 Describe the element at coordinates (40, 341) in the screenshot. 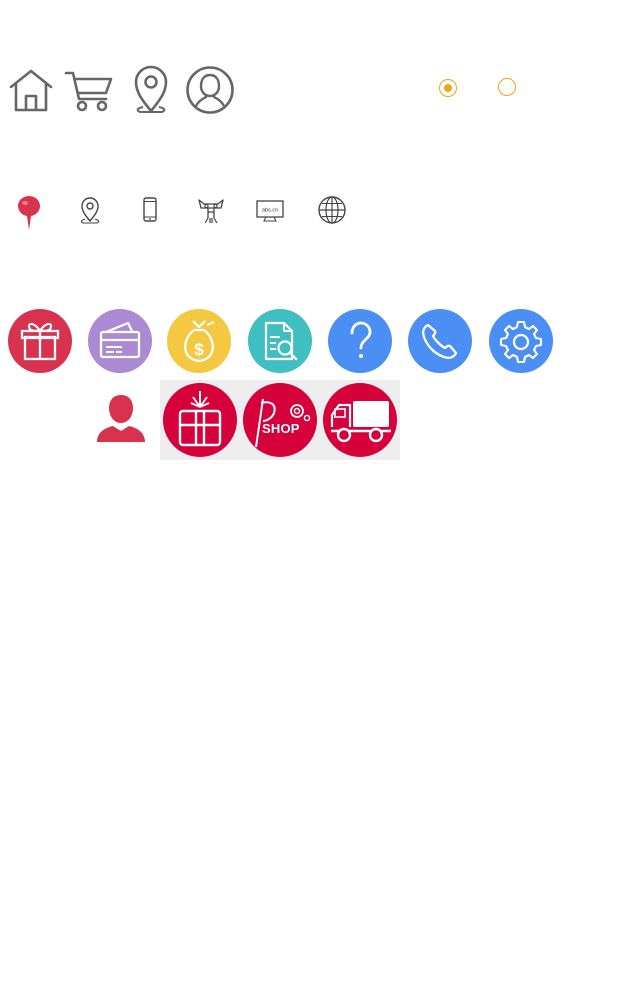

I see `gift-icon` at that location.